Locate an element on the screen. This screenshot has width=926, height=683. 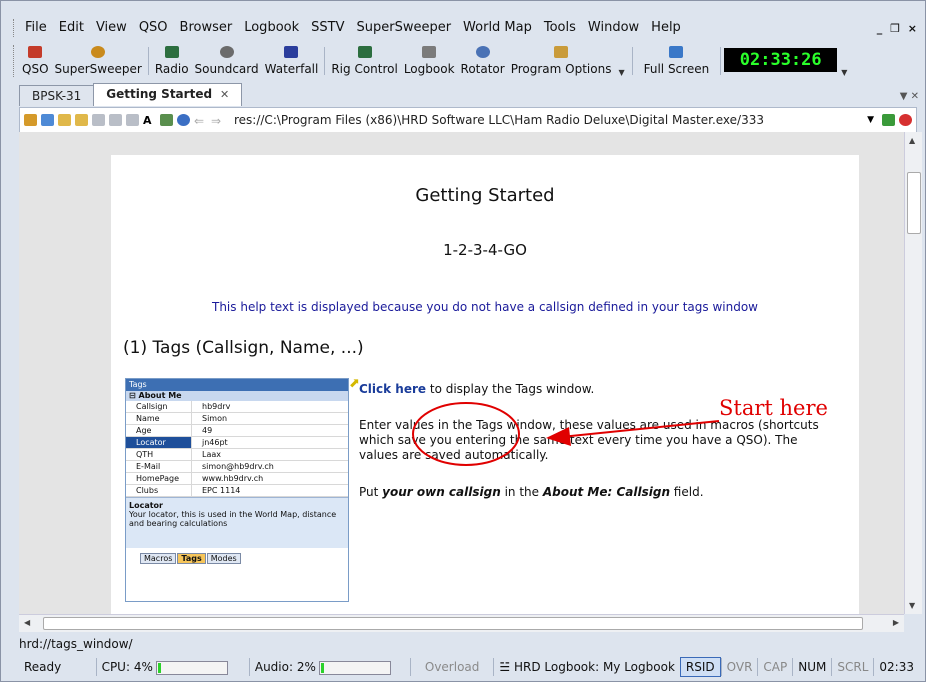
cpu-status: CPU: 4% is located at coordinates (164, 667).